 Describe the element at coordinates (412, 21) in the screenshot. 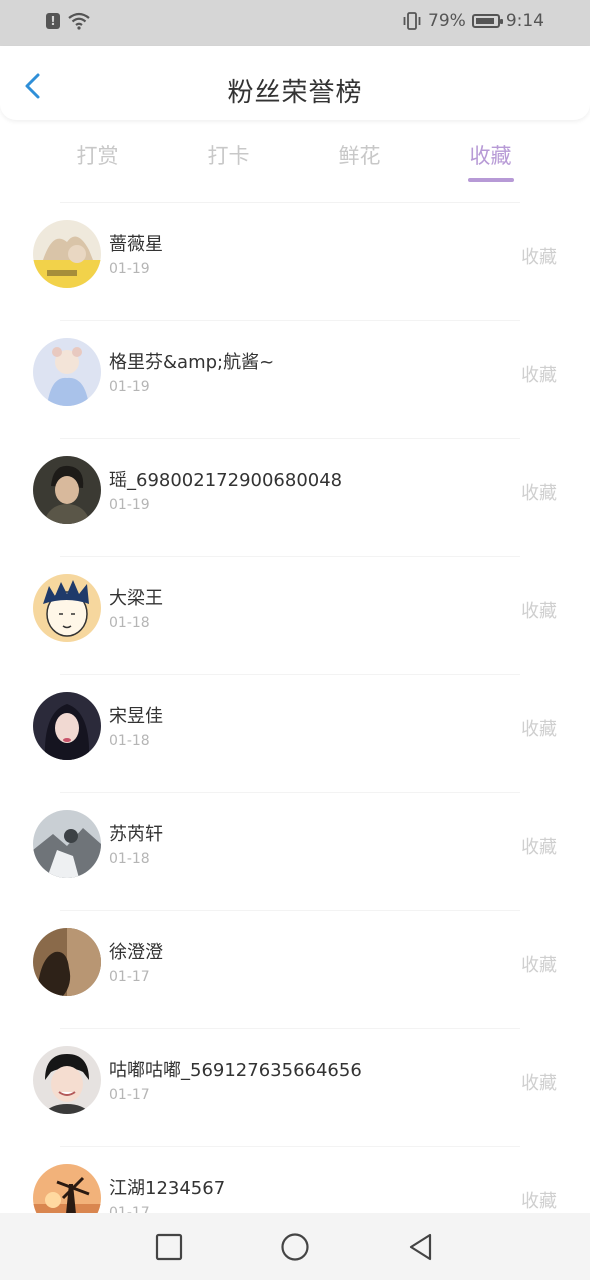

I see `vibrate-icon` at that location.